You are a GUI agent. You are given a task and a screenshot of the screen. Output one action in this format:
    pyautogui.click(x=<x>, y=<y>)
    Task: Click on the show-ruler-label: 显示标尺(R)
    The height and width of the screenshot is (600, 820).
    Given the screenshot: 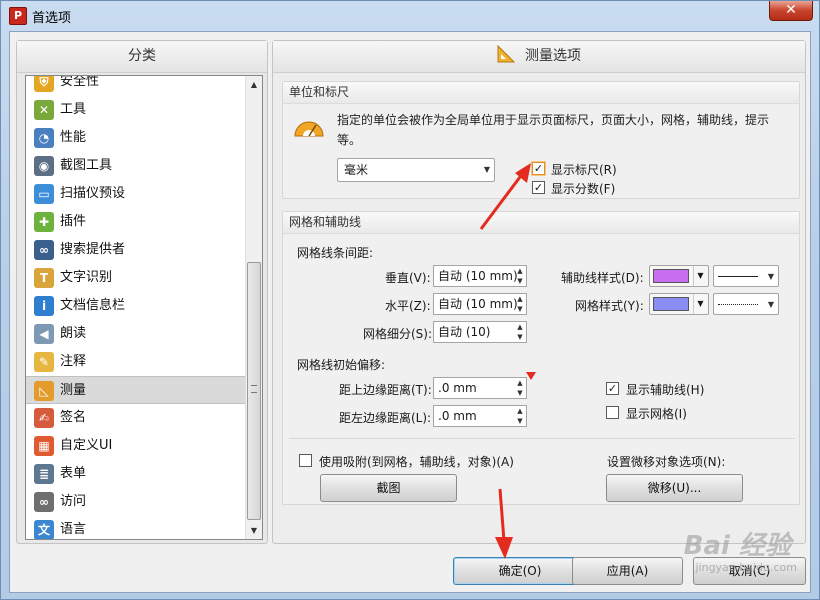 What is the action you would take?
    pyautogui.click(x=584, y=170)
    